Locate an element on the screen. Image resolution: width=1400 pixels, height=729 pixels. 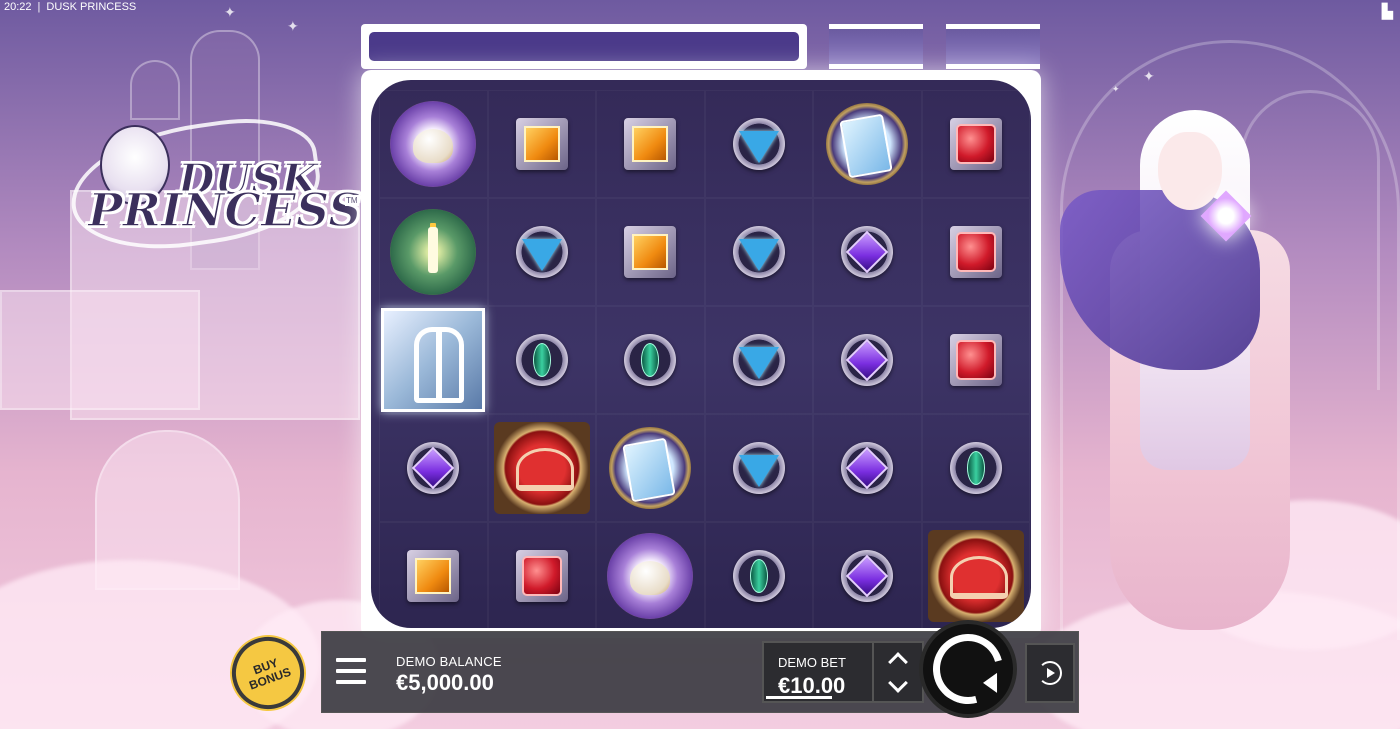
scatter-symbol-icon is located at coordinates (433, 360).